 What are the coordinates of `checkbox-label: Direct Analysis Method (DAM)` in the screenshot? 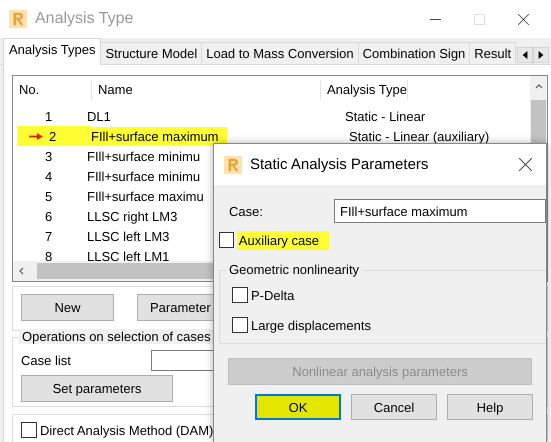 It's located at (127, 430).